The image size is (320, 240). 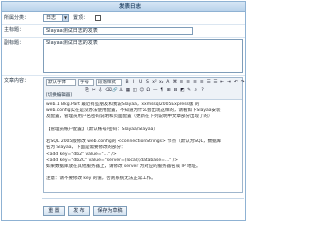 What do you see at coordinates (87, 90) in the screenshot?
I see `toolbar-button-icon: ⎘` at bounding box center [87, 90].